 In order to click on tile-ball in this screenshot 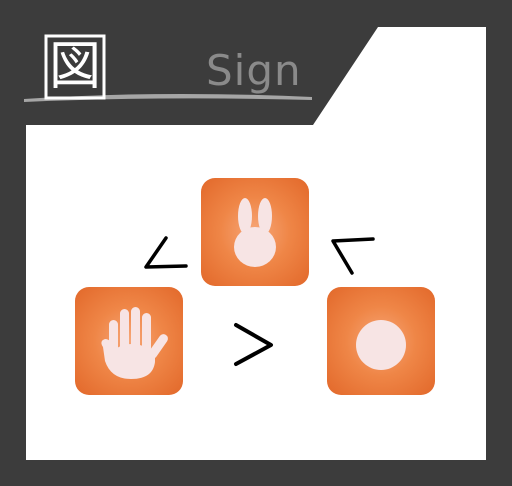, I will do `click(381, 341)`.